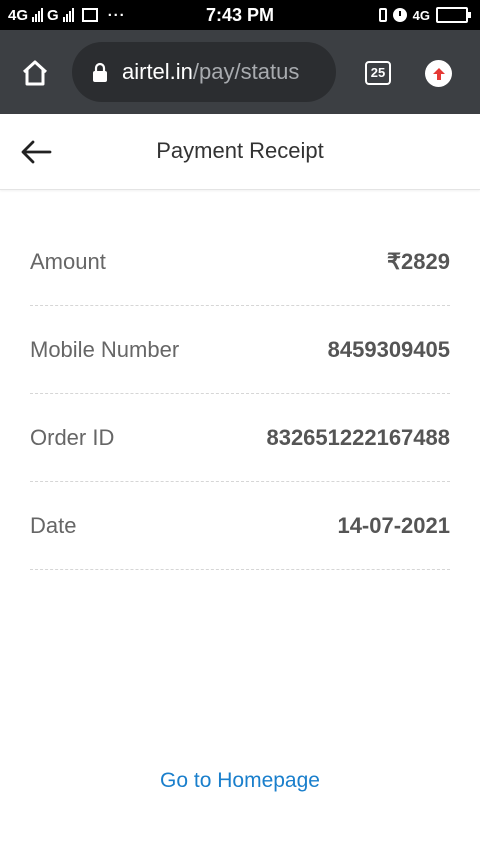 The height and width of the screenshot is (854, 480). What do you see at coordinates (378, 73) in the screenshot?
I see `tab-switcher-button: 25` at bounding box center [378, 73].